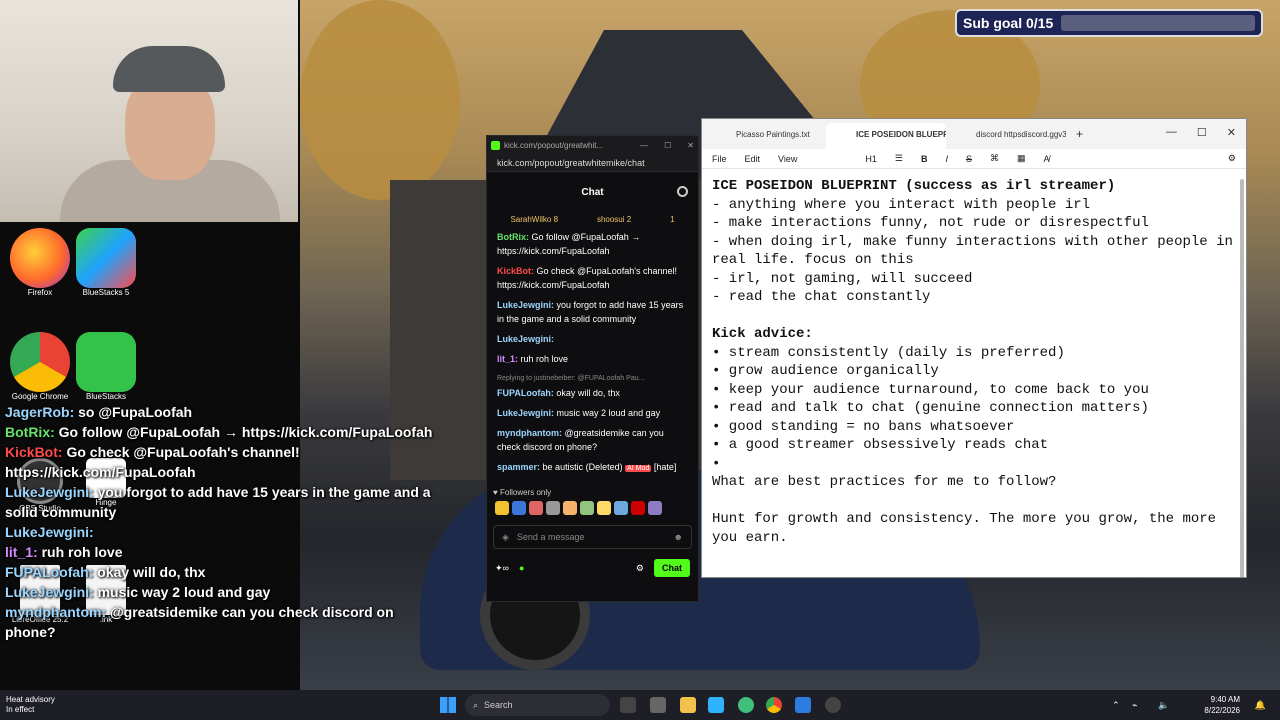 The image size is (1280, 720). I want to click on bluestacks-icon, so click(106, 362).